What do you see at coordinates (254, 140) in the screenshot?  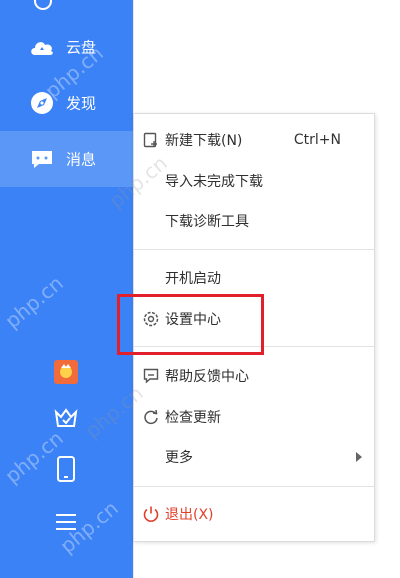 I see `menu-item-new-download: 新建下载(N) Ctrl+N` at bounding box center [254, 140].